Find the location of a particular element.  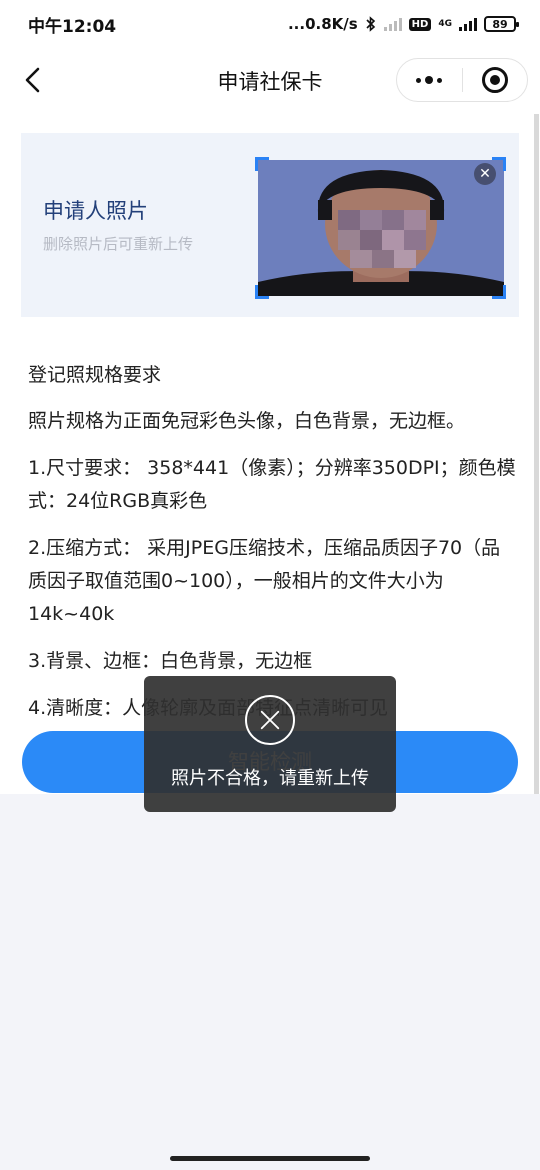

network-type: 4G is located at coordinates (445, 23).